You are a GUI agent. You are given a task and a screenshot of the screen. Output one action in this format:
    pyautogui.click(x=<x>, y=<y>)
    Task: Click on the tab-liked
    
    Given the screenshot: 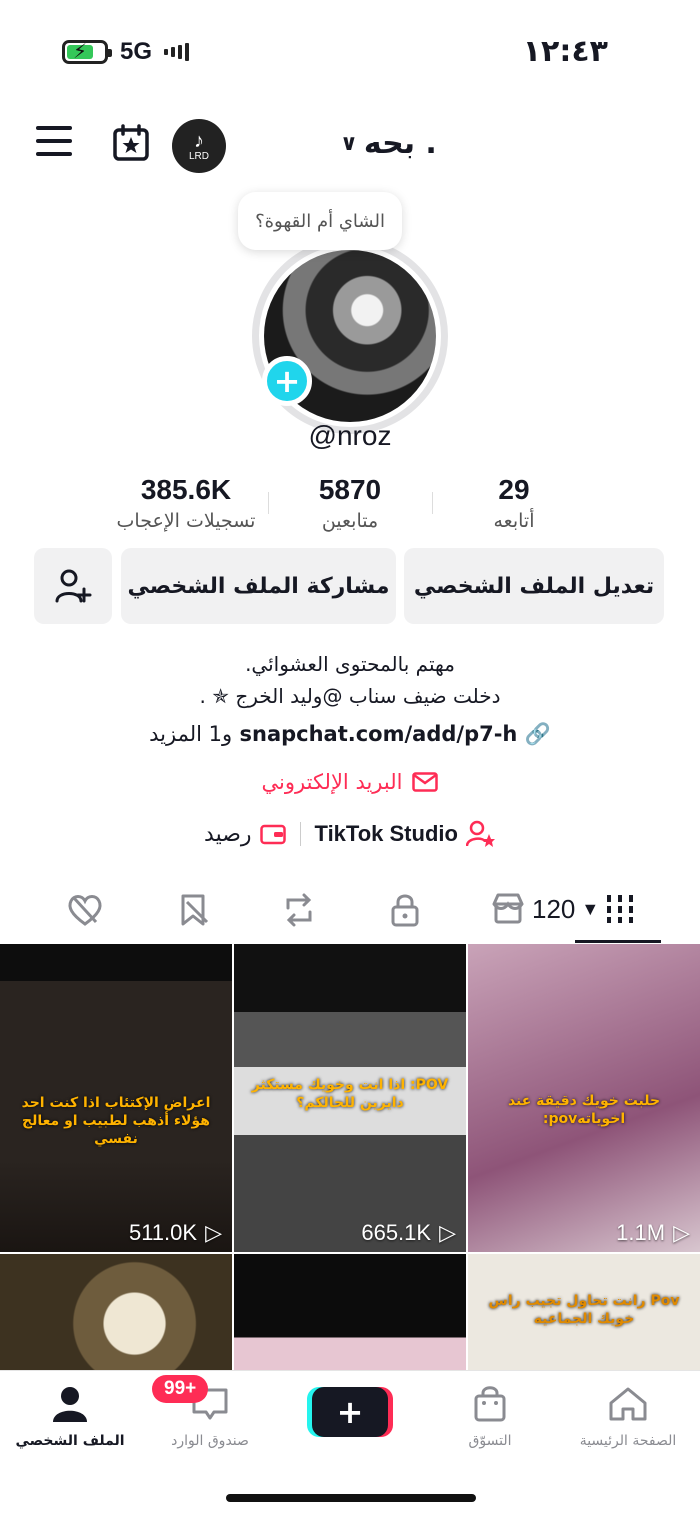 What is the action you would take?
    pyautogui.click(x=85, y=910)
    